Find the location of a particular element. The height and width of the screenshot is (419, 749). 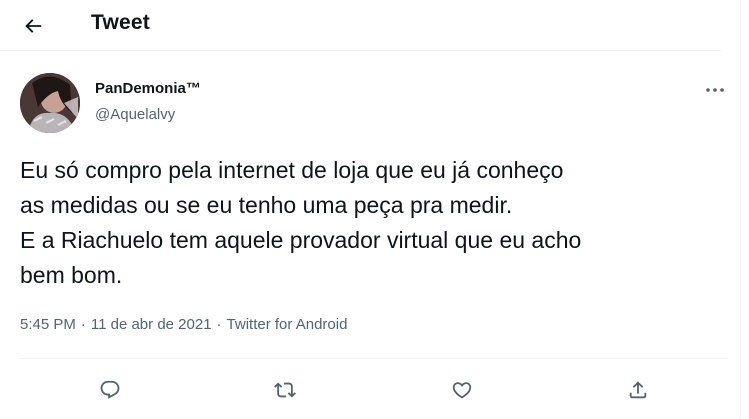

share-button is located at coordinates (638, 390).